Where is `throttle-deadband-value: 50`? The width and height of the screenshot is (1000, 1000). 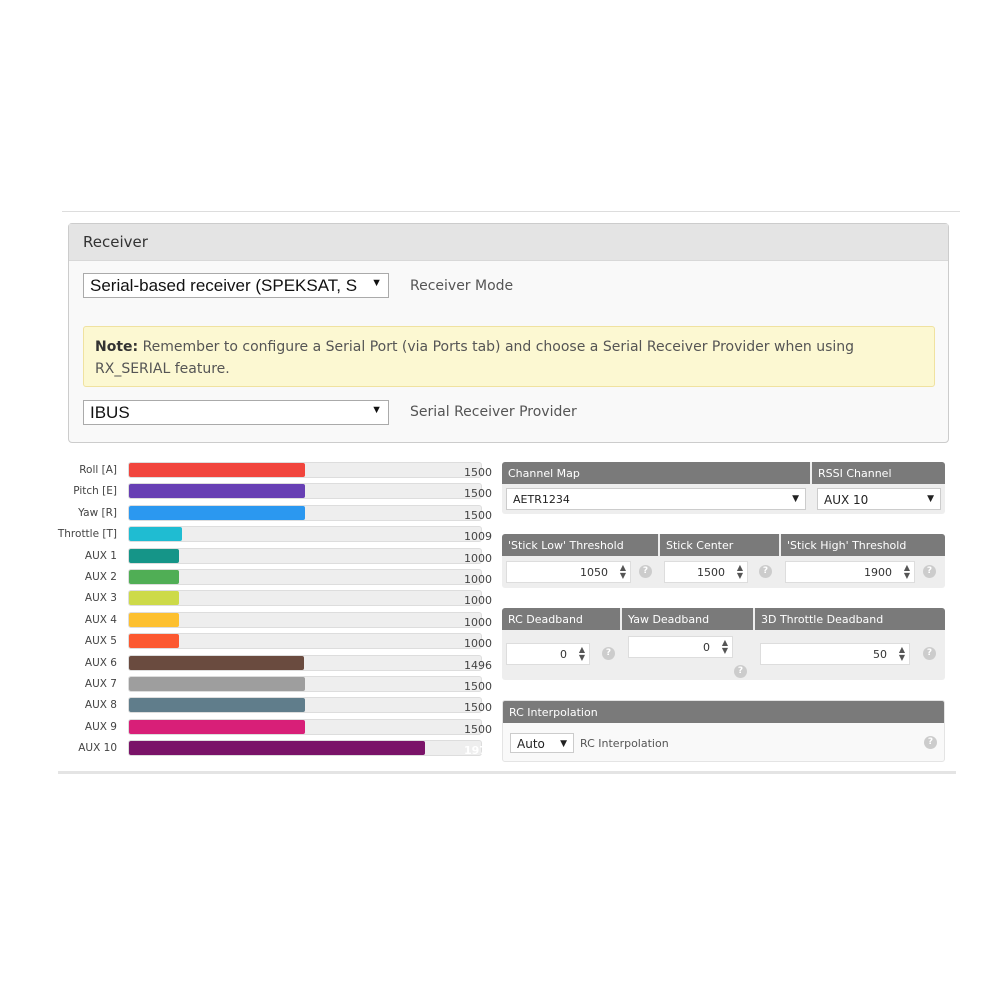
throttle-deadband-value: 50 is located at coordinates (880, 654).